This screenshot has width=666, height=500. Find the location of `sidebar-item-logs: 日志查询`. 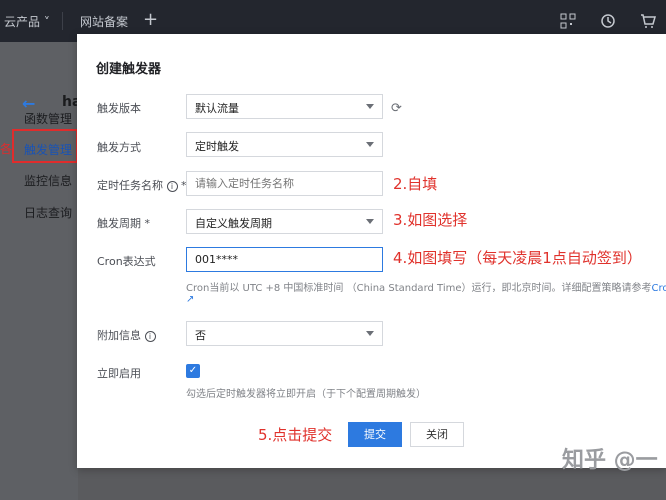

sidebar-item-logs: 日志查询 is located at coordinates (48, 212).